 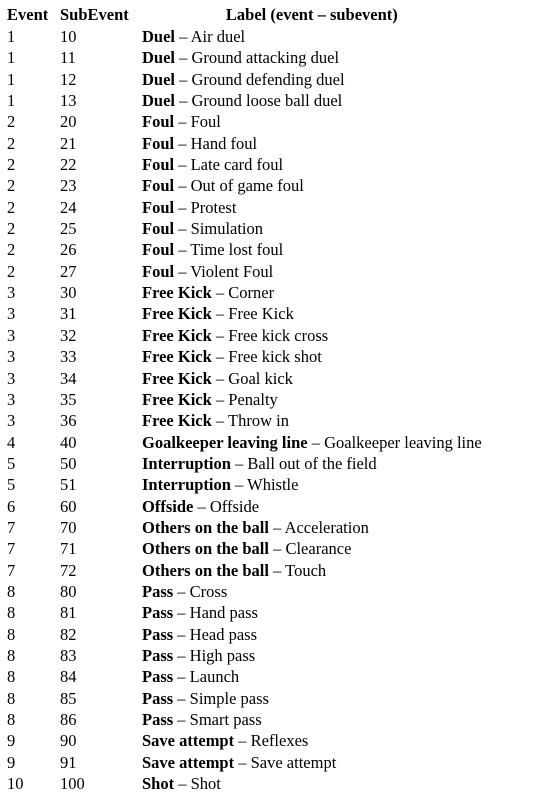 I want to click on subevent-name: Ball out of the field, so click(x=312, y=463).